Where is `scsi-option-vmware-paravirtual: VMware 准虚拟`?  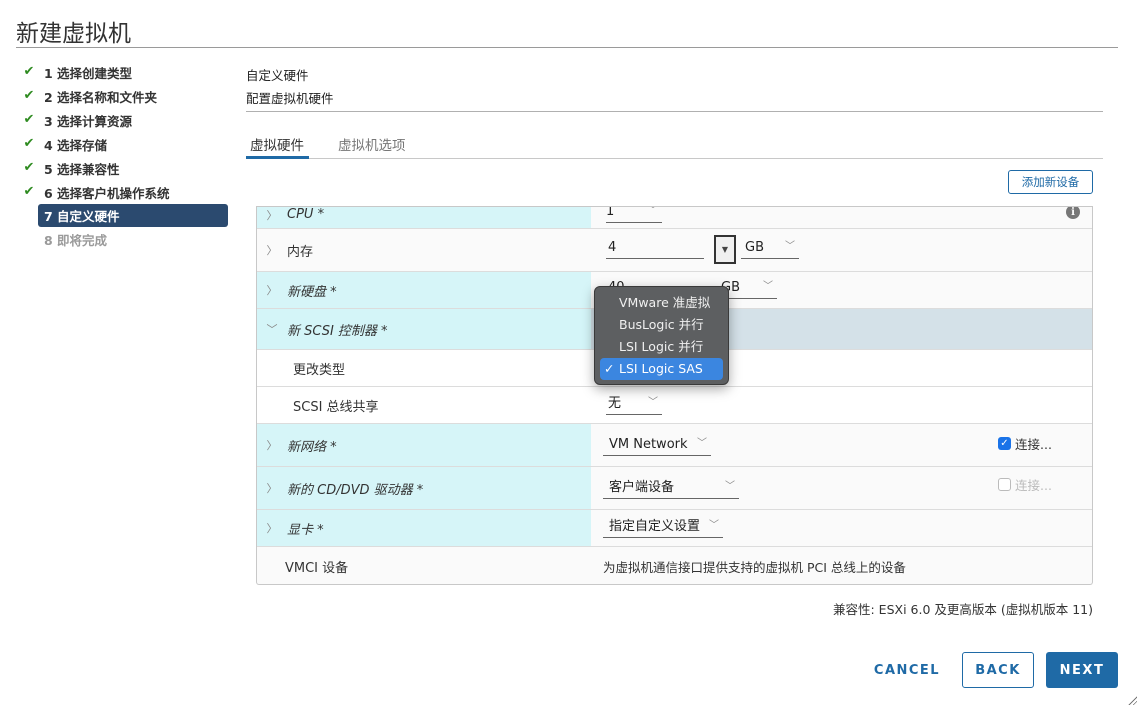 scsi-option-vmware-paravirtual: VMware 准虚拟 is located at coordinates (661, 303).